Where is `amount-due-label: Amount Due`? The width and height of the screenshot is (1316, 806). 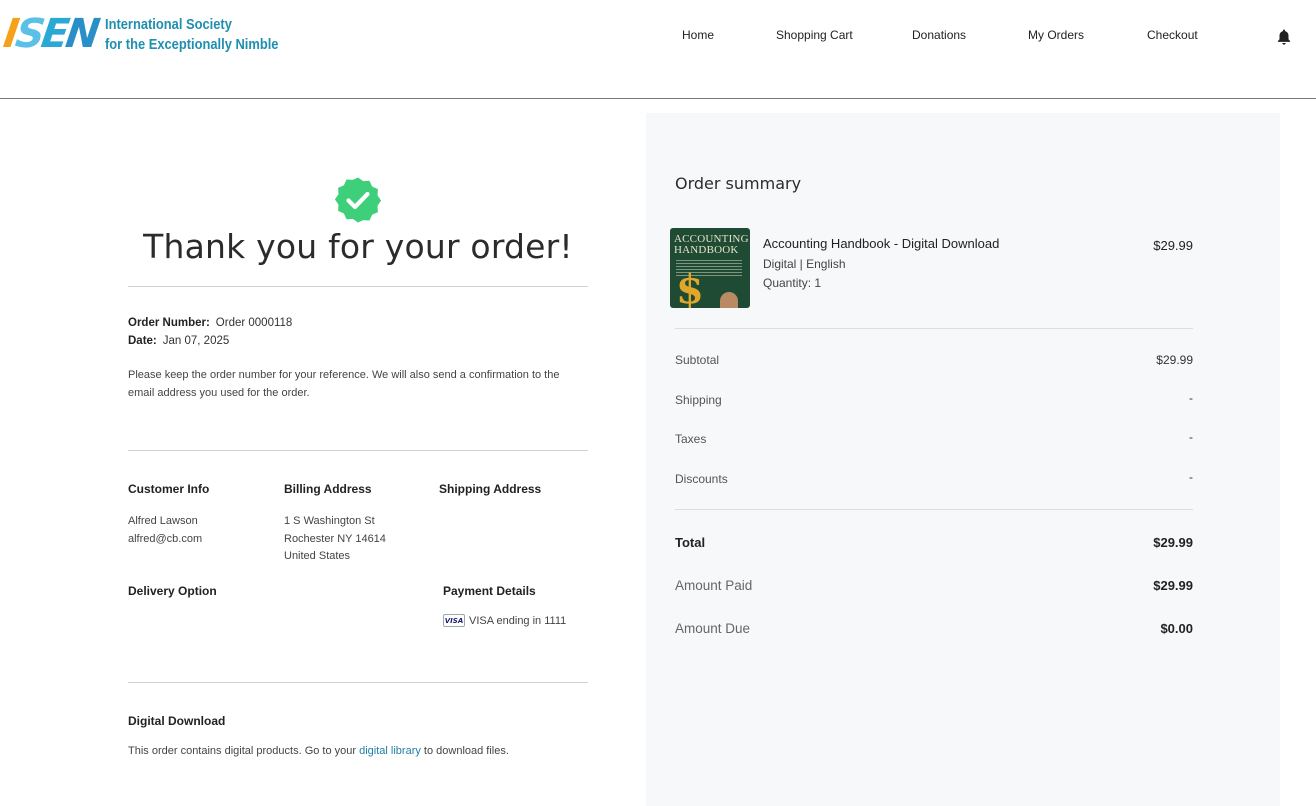
amount-due-label: Amount Due is located at coordinates (713, 628).